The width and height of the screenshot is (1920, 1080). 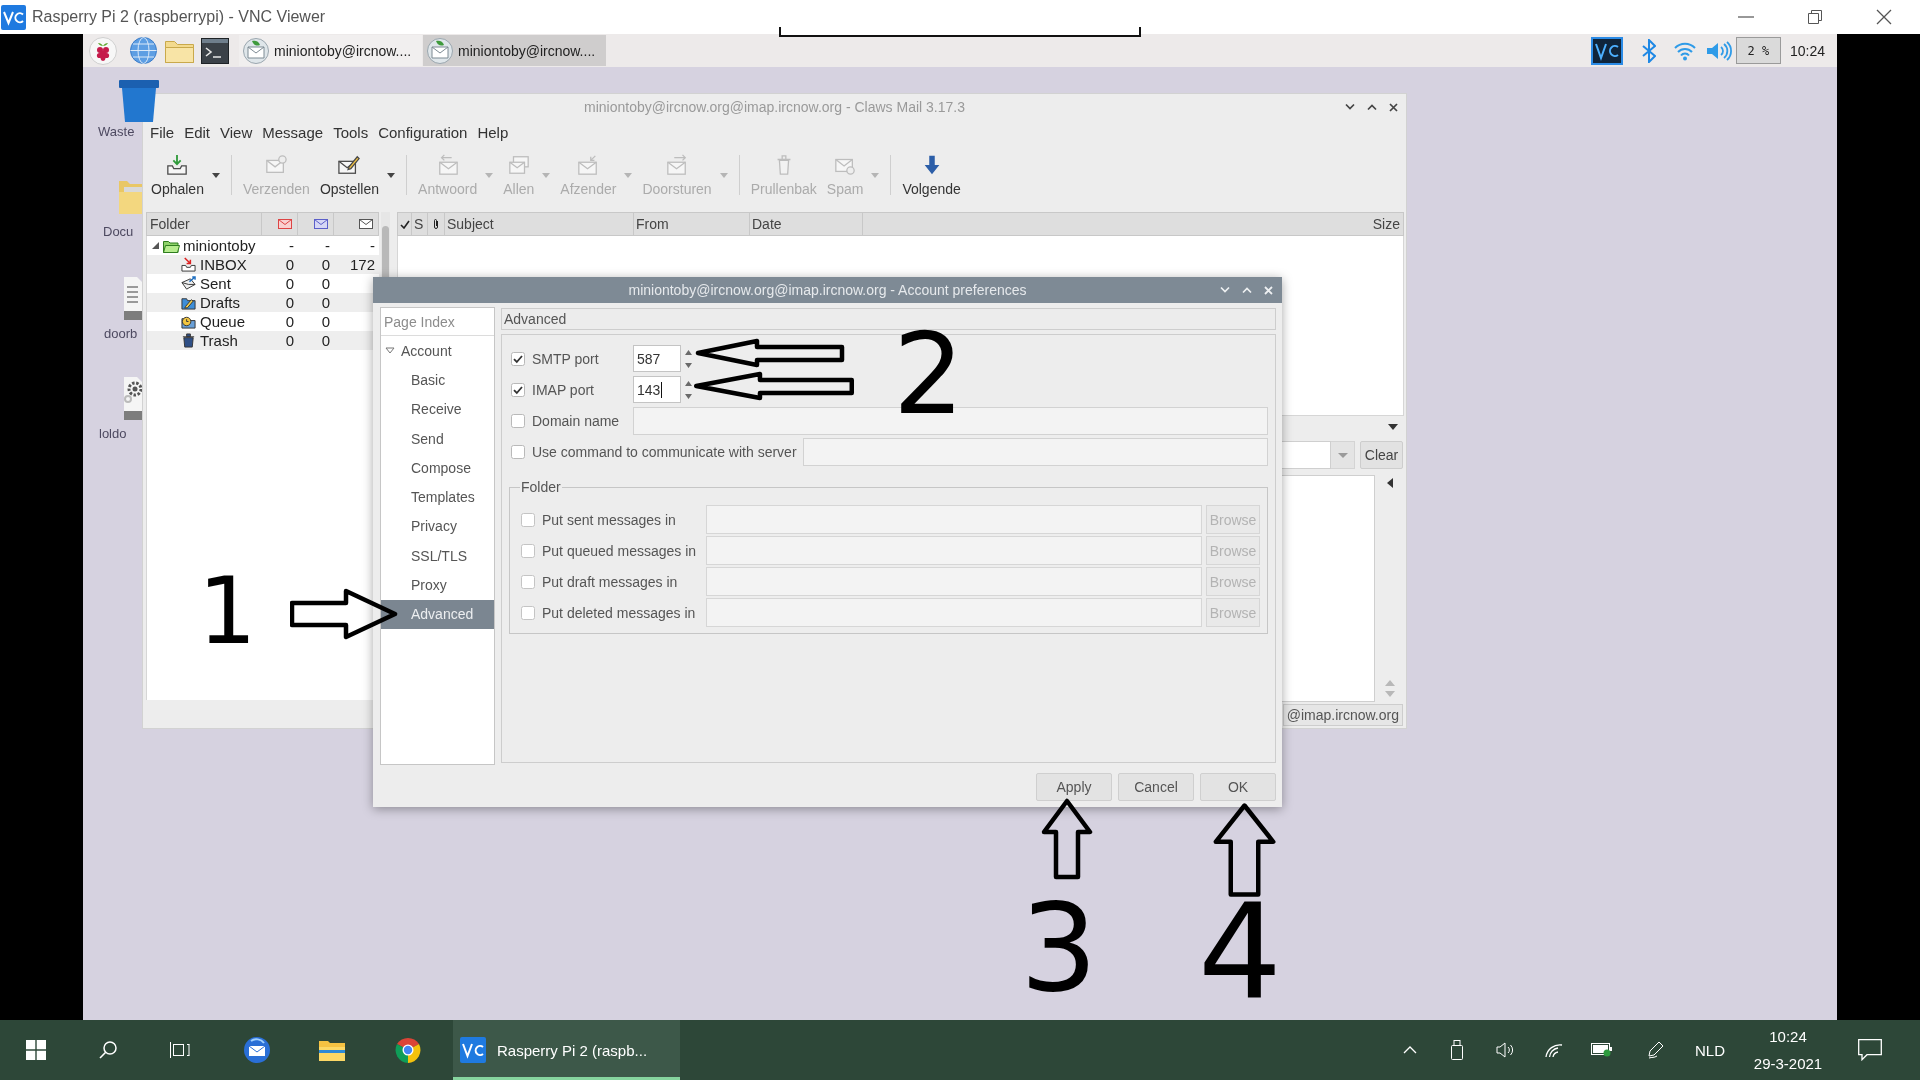 I want to click on cpu-usage: 2 %, so click(x=1758, y=50).